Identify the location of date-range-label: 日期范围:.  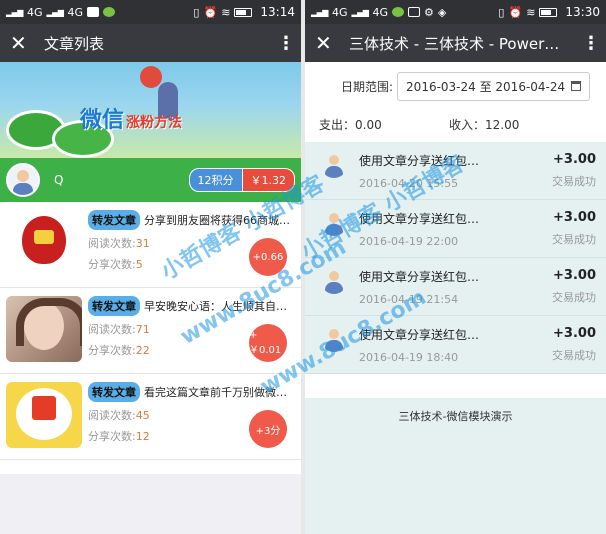
(367, 86).